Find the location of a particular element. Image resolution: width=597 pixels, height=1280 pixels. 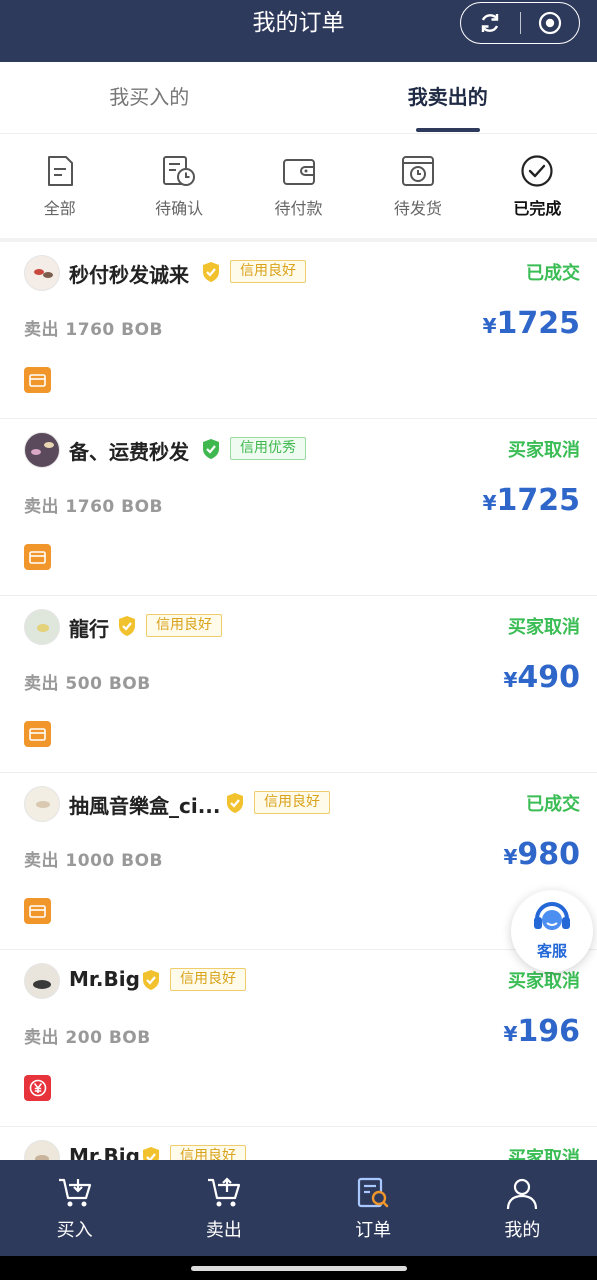

filter-all: 全部 is located at coordinates (59, 188).